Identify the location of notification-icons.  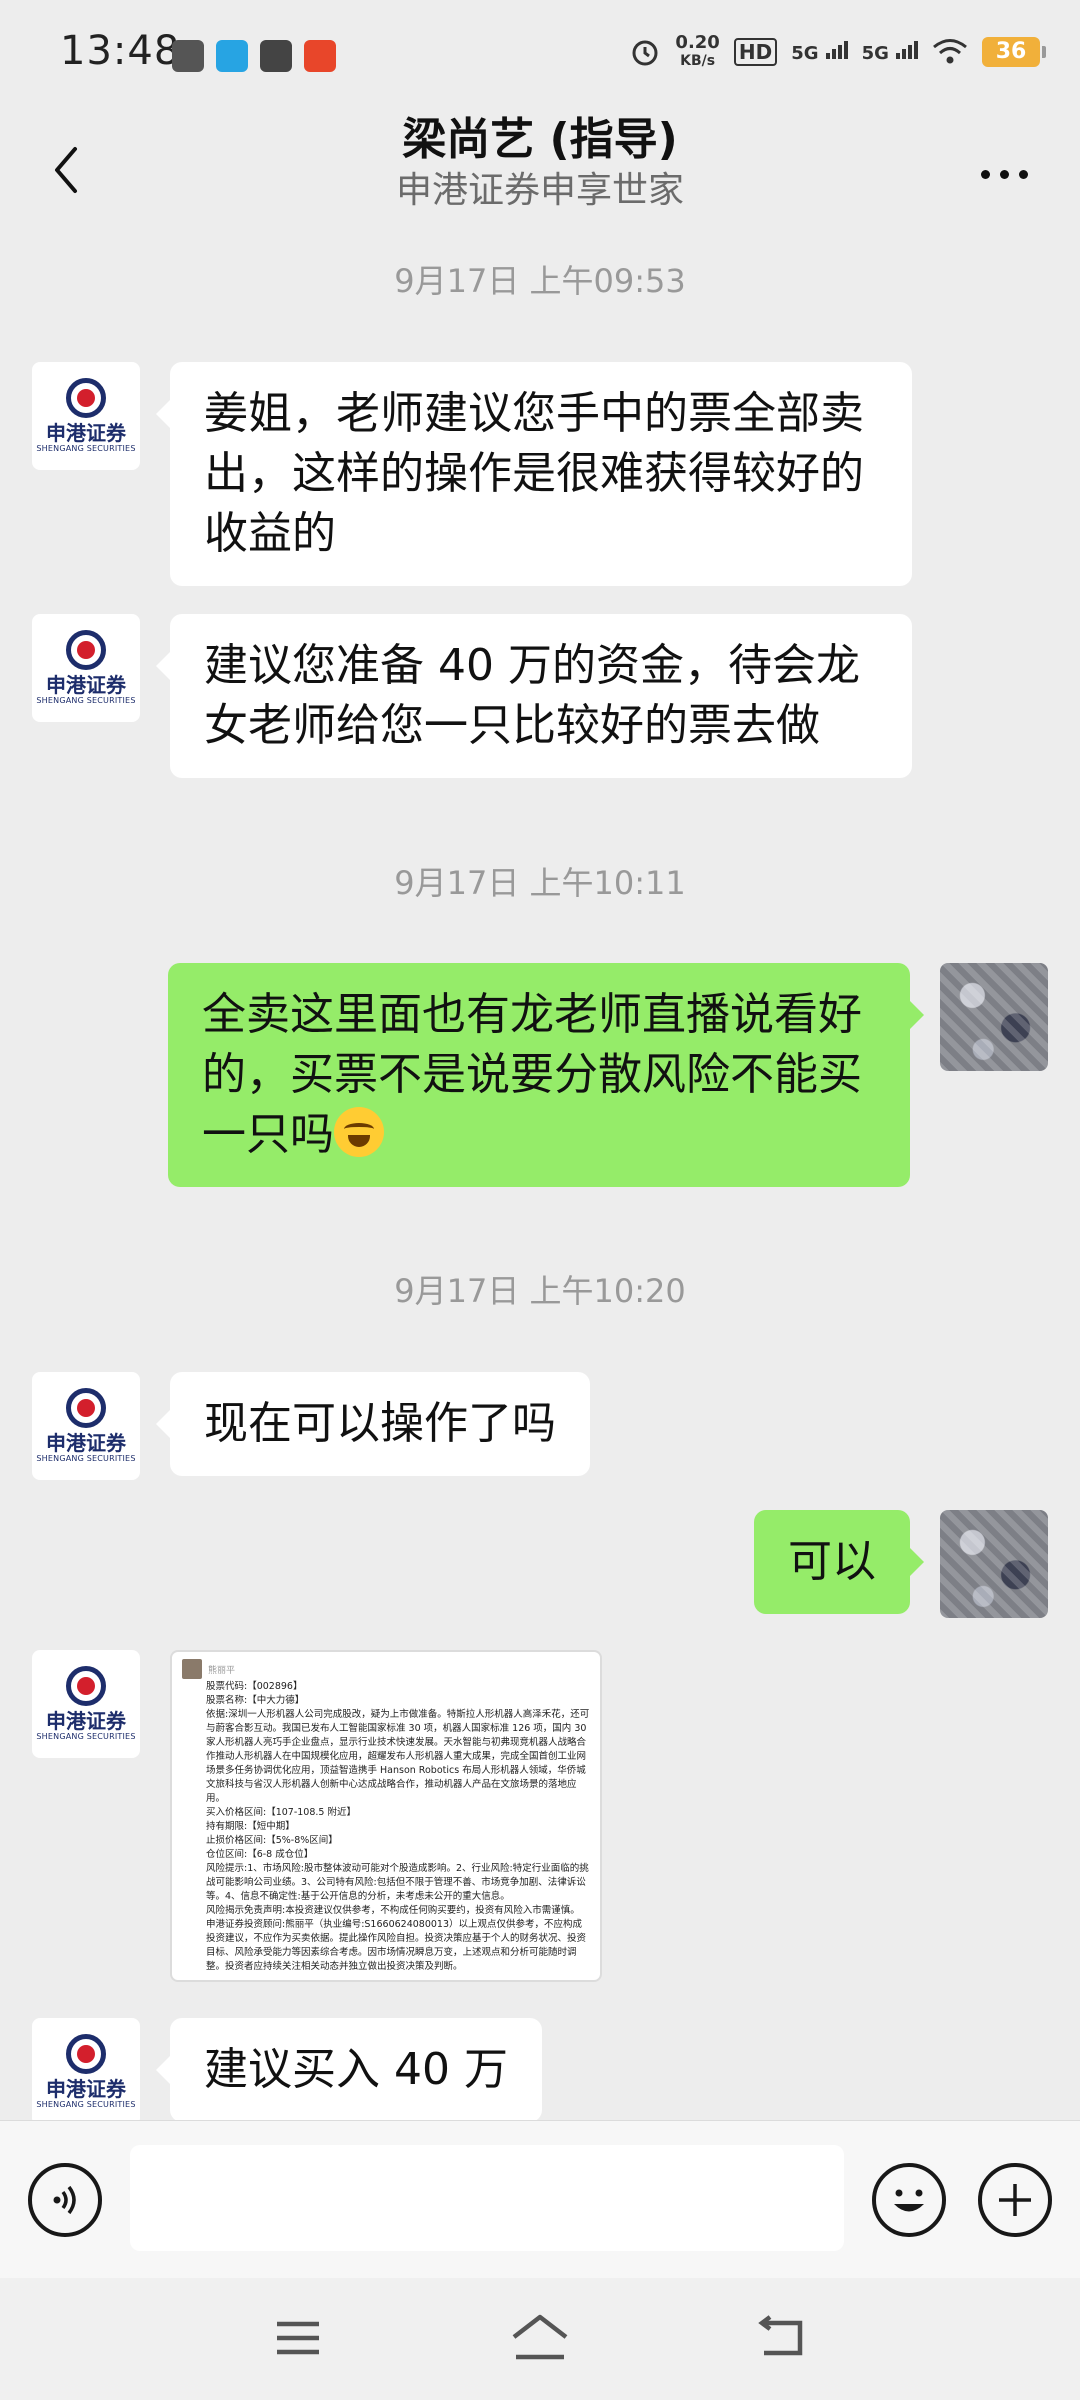
(254, 56).